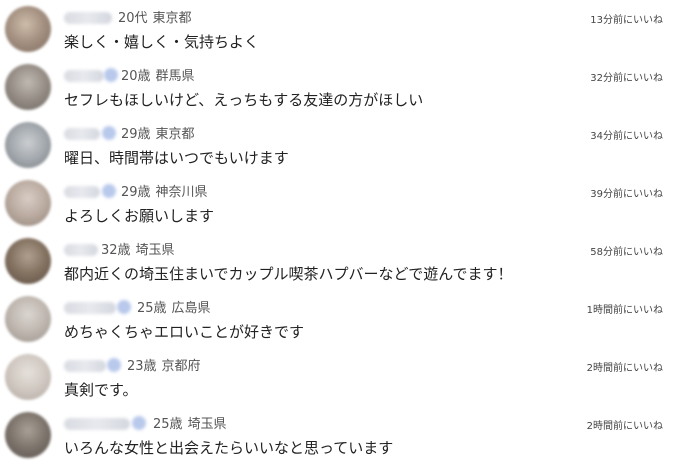 This screenshot has width=685, height=475. I want to click on user-meta: 25歳 広島県, so click(174, 306).